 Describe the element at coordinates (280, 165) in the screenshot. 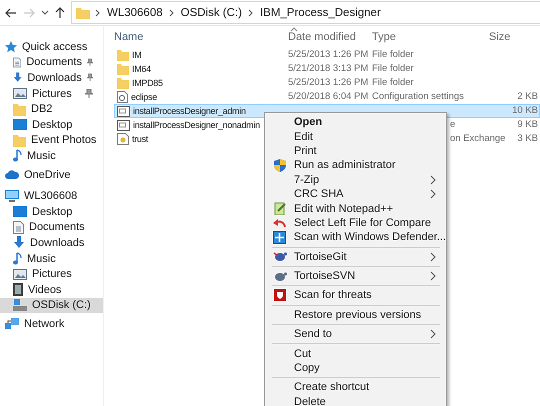

I see `shield-icon` at that location.